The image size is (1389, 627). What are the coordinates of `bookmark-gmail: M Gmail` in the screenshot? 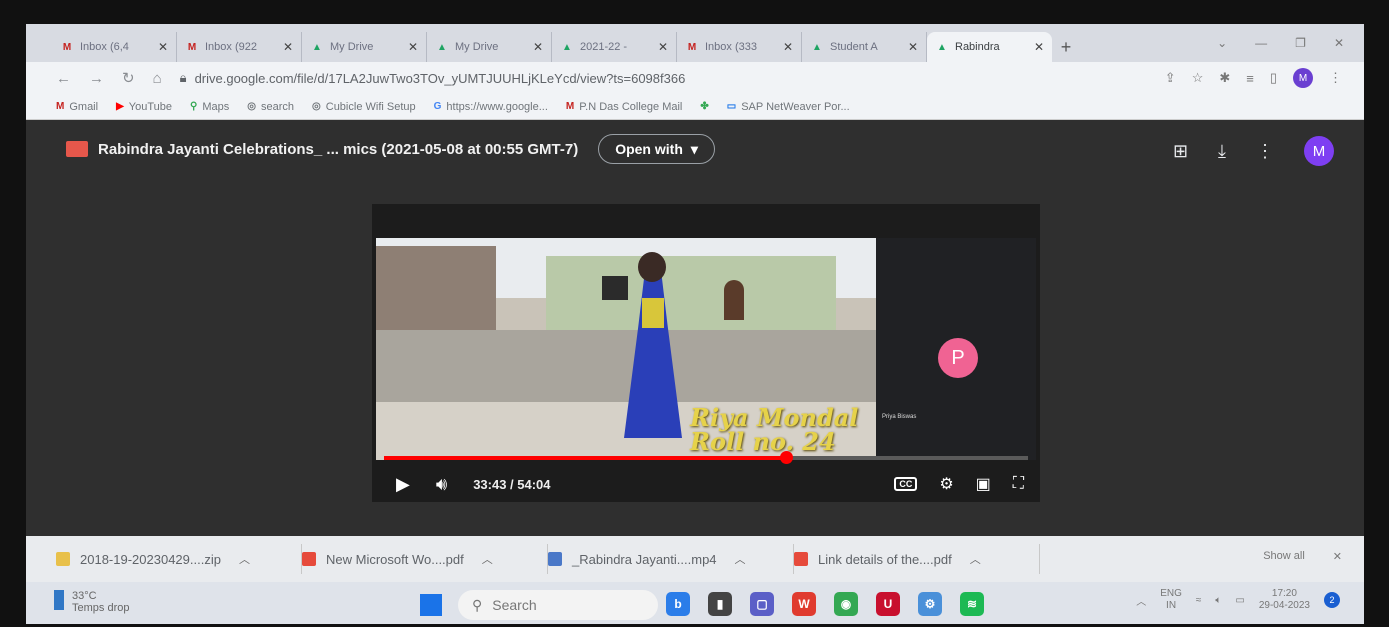 It's located at (77, 107).